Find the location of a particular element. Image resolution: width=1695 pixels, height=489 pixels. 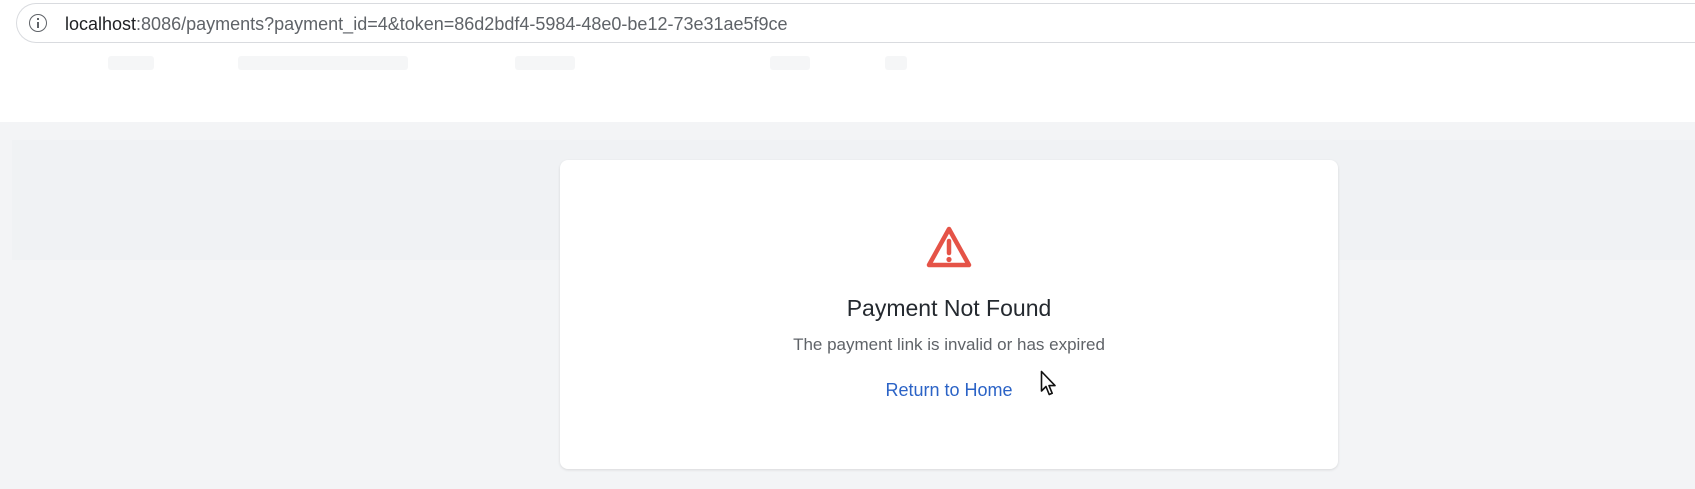

warning-triangle-icon is located at coordinates (949, 247).